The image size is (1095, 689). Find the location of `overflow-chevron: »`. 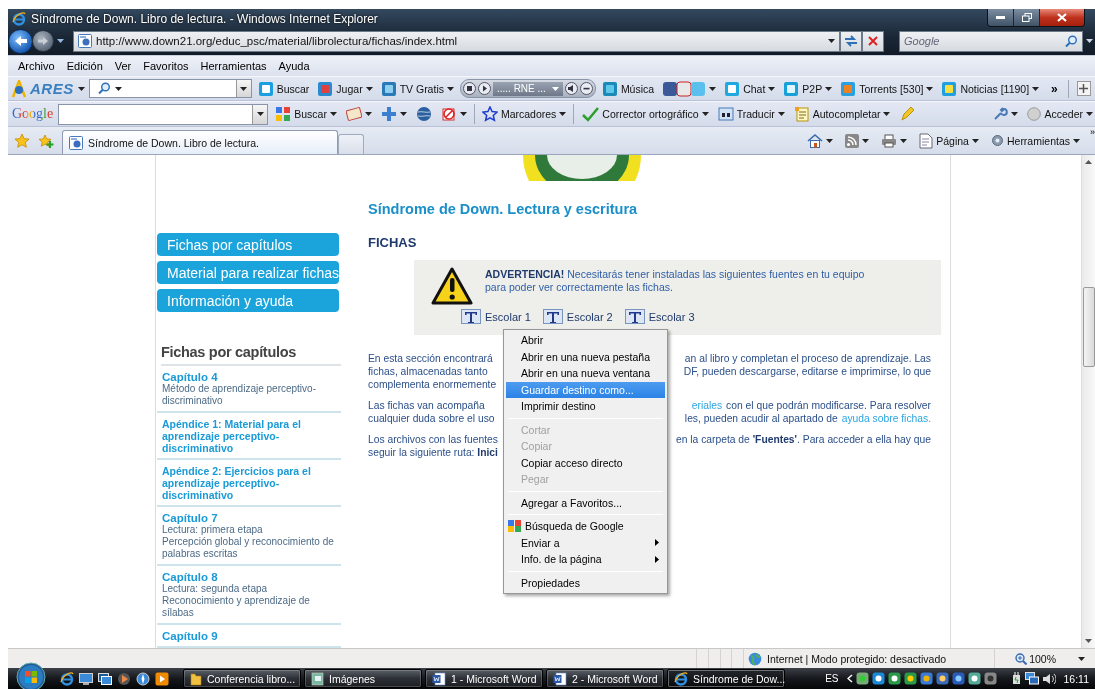

overflow-chevron: » is located at coordinates (1092, 132).